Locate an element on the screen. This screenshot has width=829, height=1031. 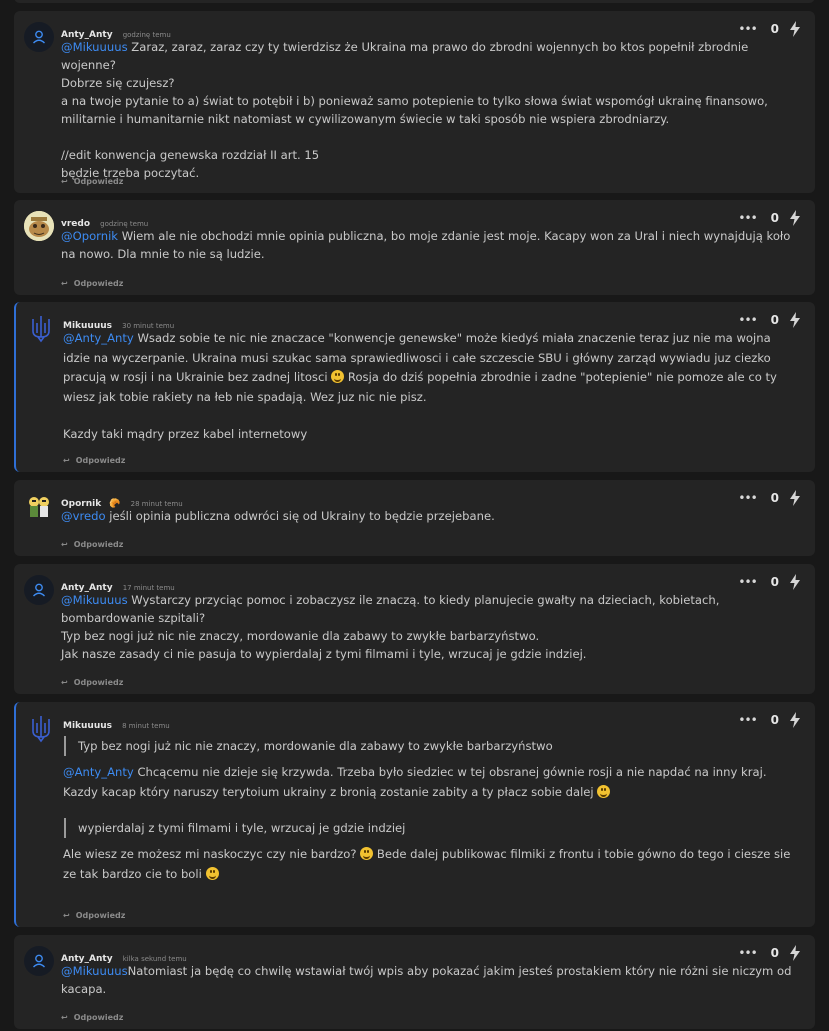
comment-text: będzie trzeba poczytać. is located at coordinates (130, 173).